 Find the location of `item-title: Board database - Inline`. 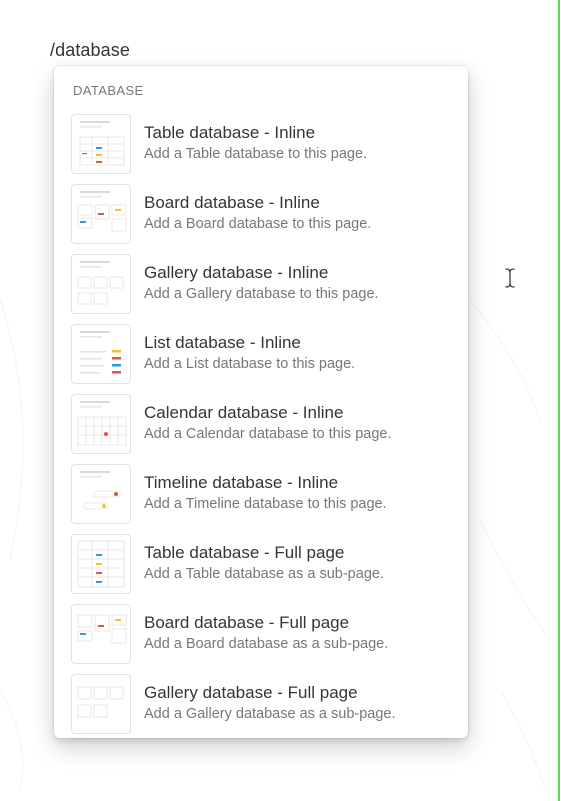

item-title: Board database - Inline is located at coordinates (232, 202).